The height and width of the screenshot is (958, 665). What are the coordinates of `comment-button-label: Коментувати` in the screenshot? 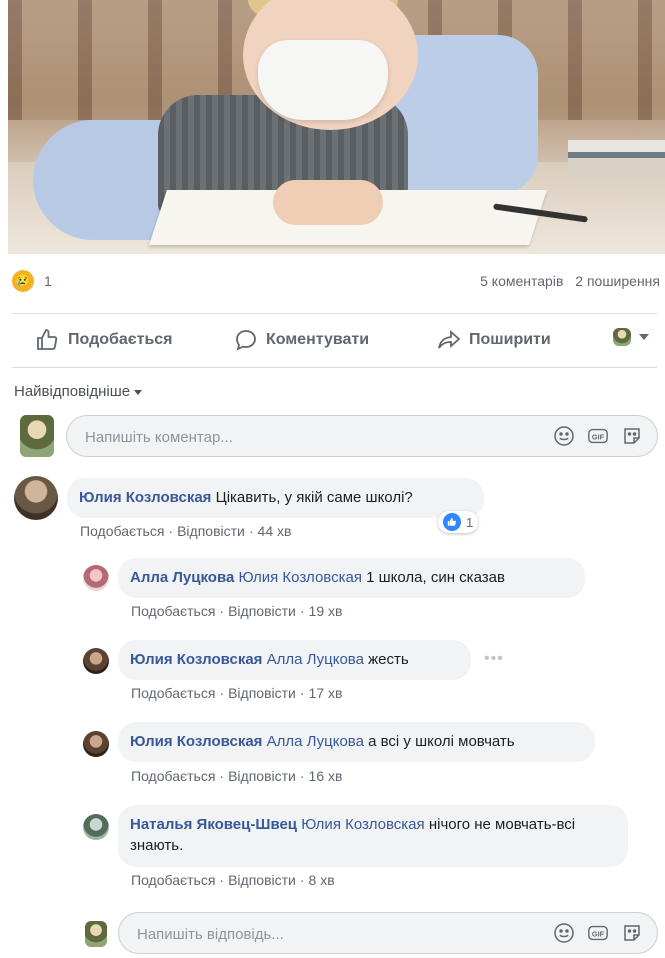 It's located at (318, 339).